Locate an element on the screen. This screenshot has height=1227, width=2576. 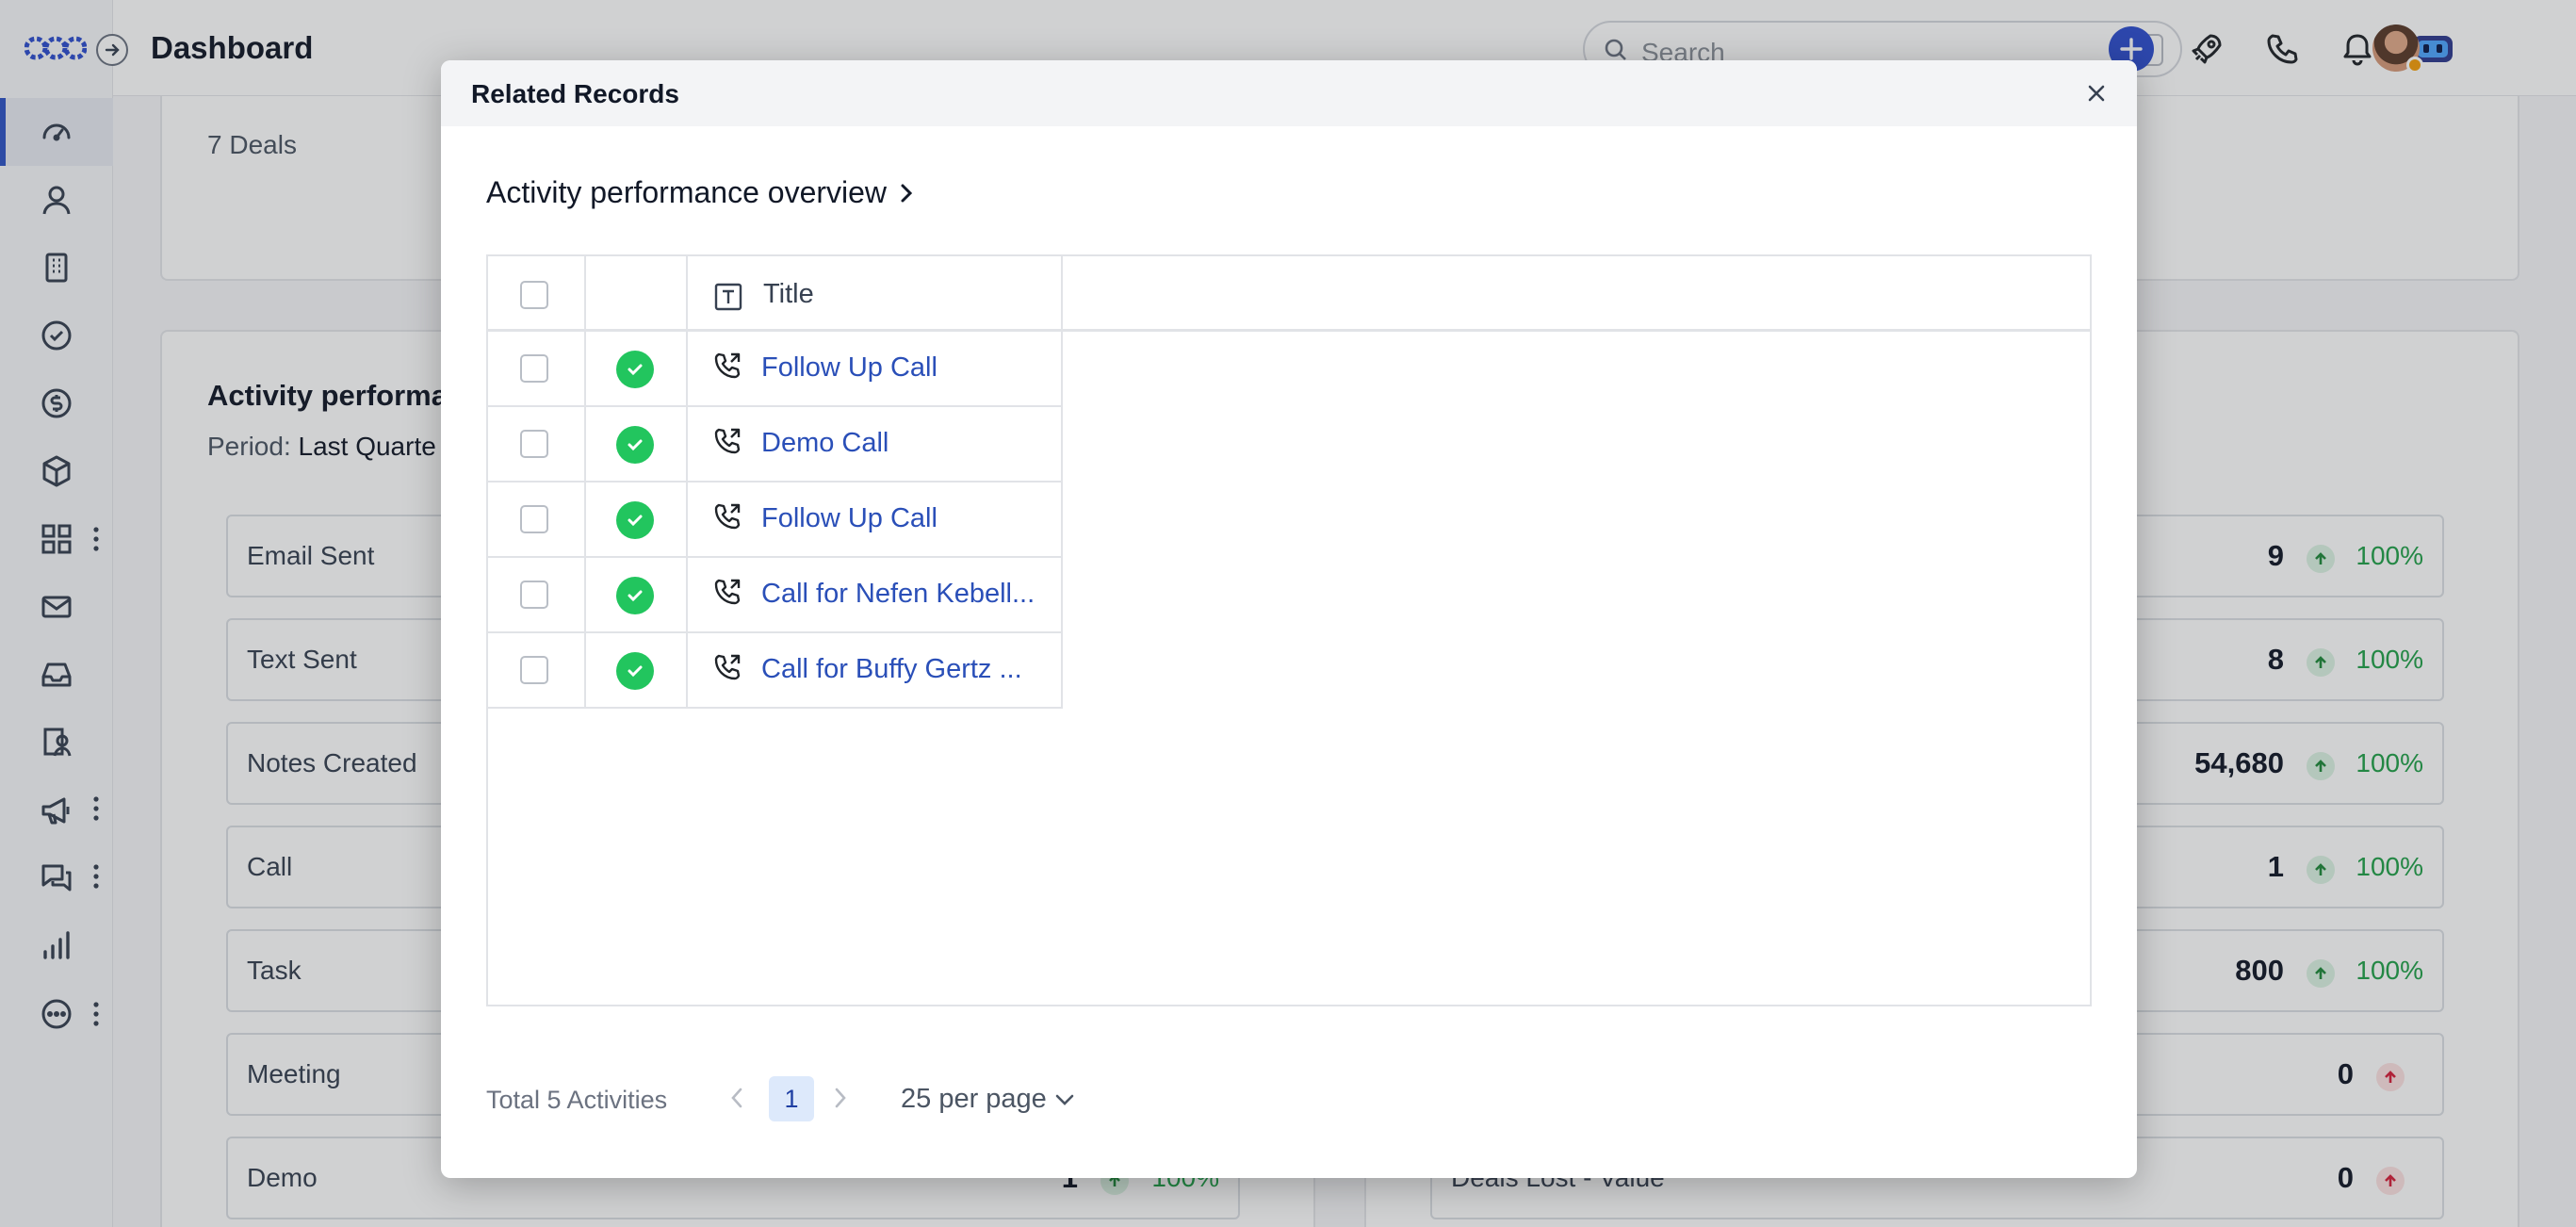
close-button is located at coordinates (2096, 93).